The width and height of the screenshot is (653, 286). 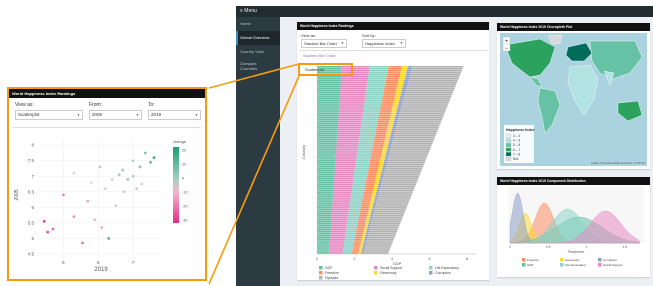 I want to click on y-tick-label: 7, so click(x=32, y=176).